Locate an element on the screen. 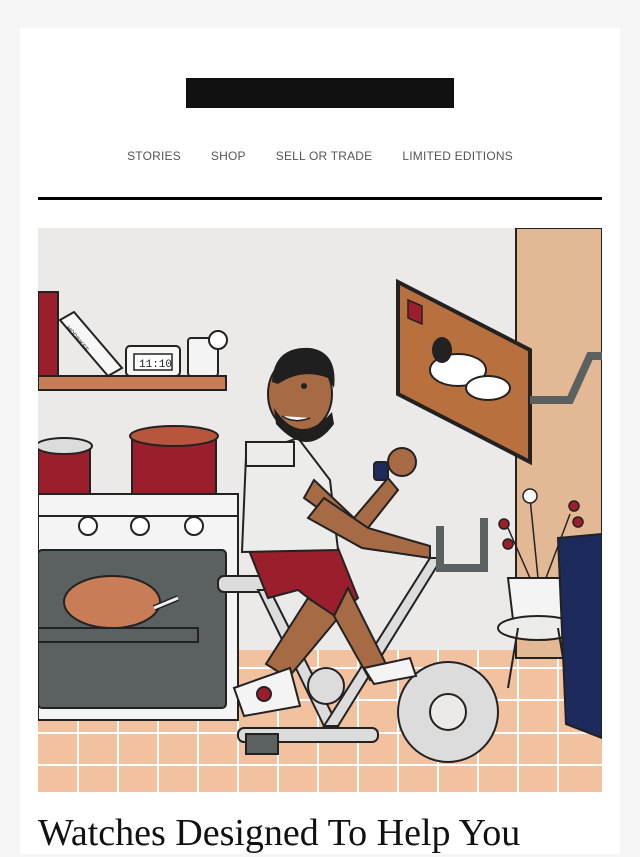  brand-logo-bar is located at coordinates (320, 93).